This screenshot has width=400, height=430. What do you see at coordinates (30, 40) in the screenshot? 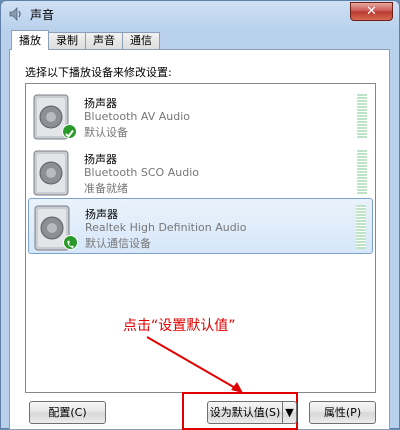
I see `tab-playback: 播放` at bounding box center [30, 40].